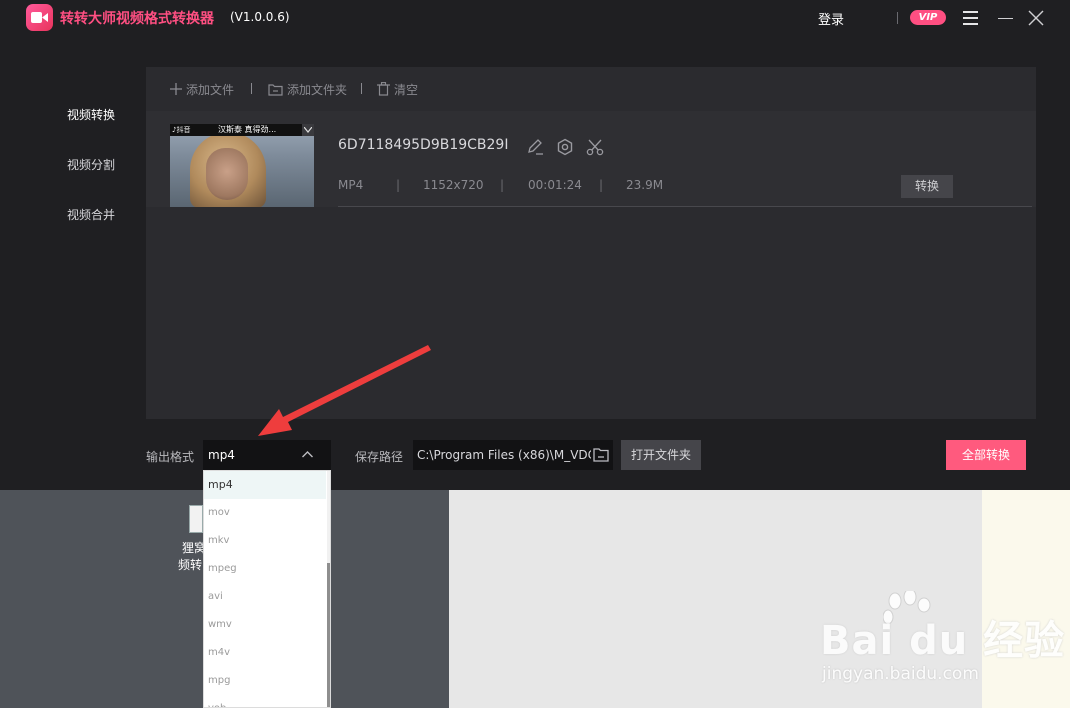  Describe the element at coordinates (504, 455) in the screenshot. I see `save-path-value: C:\Program Files (x86)\M_VDC` at that location.